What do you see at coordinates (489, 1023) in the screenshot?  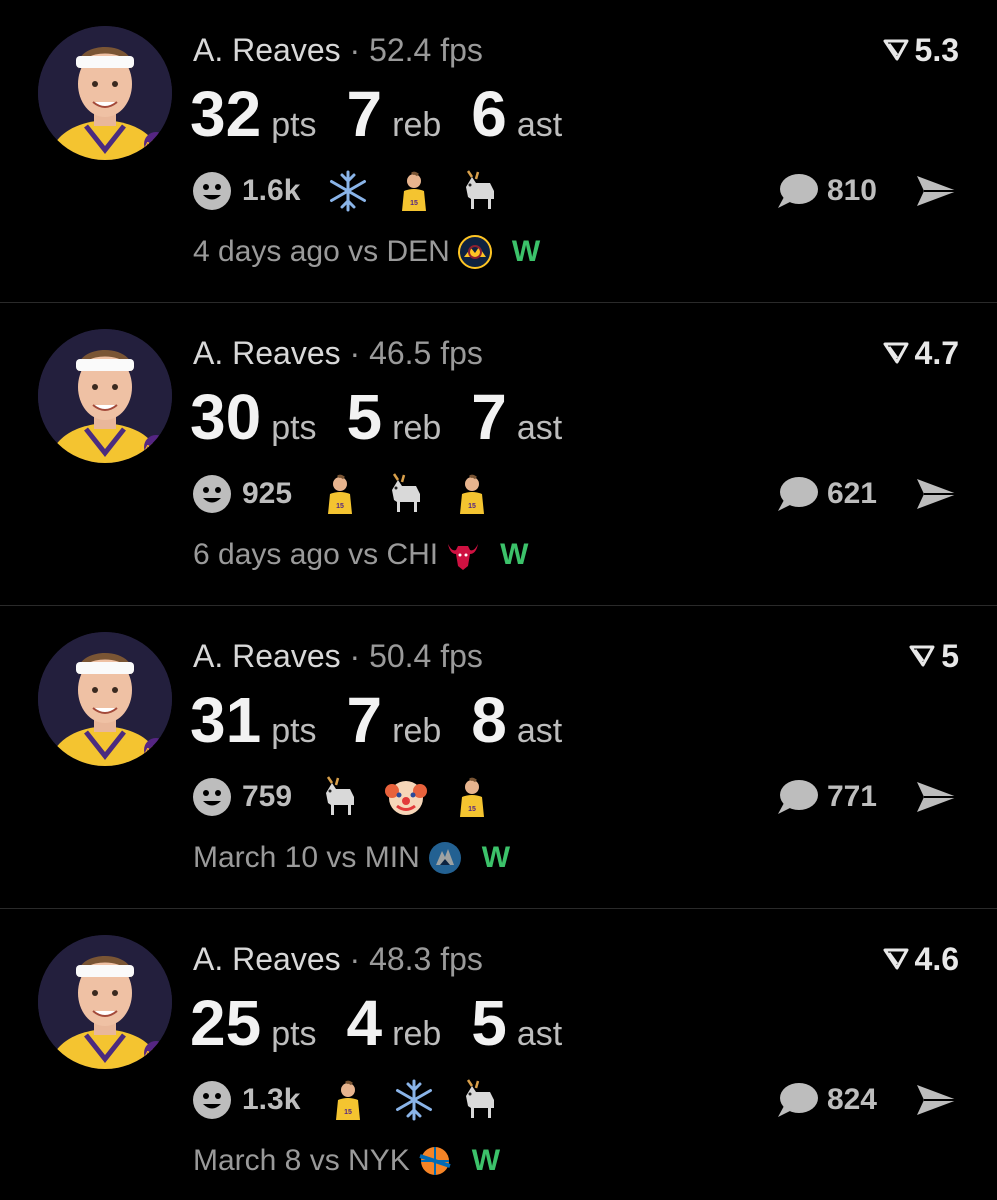 I see `assists-value: 5` at bounding box center [489, 1023].